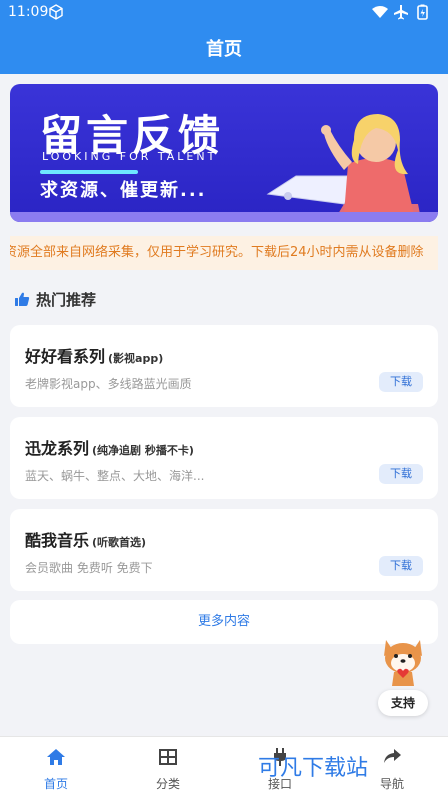  I want to click on bottom-tab-bar: 首页 分类 接口 导航, so click(224, 766).